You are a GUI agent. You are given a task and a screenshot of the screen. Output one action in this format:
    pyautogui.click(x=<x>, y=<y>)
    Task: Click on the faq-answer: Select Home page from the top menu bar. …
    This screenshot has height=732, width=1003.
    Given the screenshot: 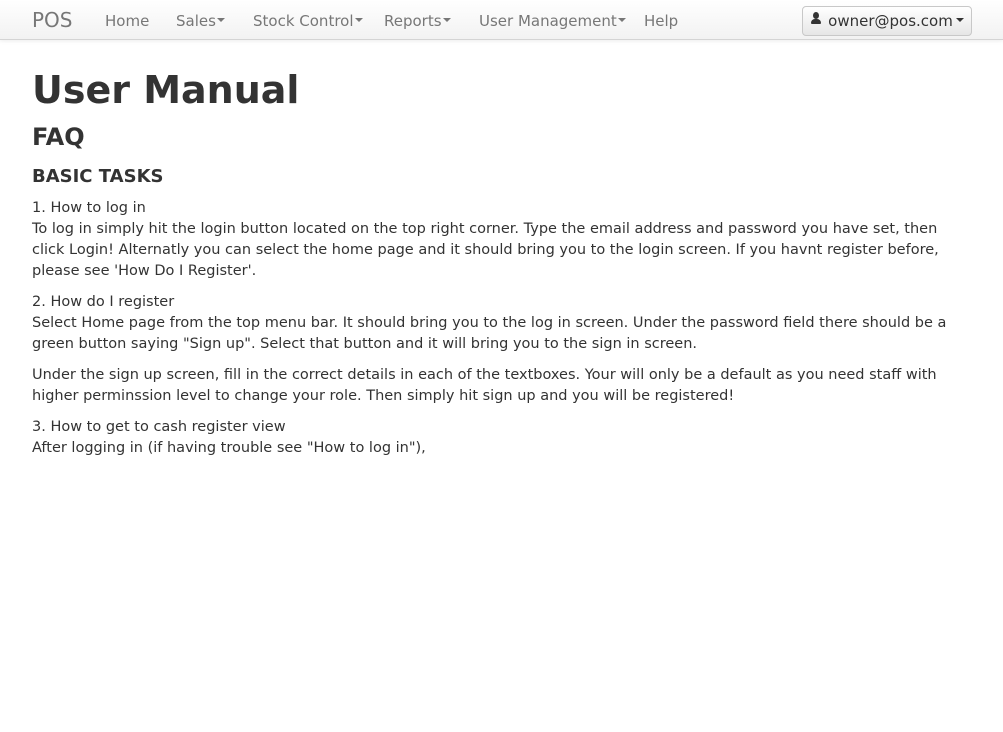 What is the action you would take?
    pyautogui.click(x=489, y=333)
    